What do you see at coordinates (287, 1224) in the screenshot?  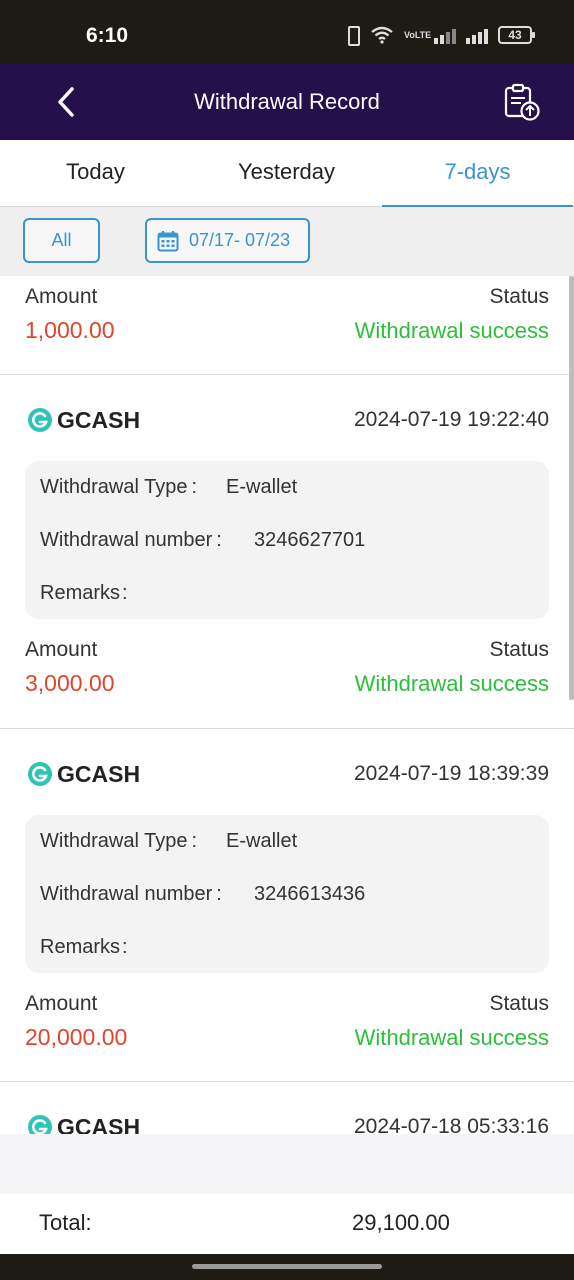 I see `total-bar: Total: 29,100.00` at bounding box center [287, 1224].